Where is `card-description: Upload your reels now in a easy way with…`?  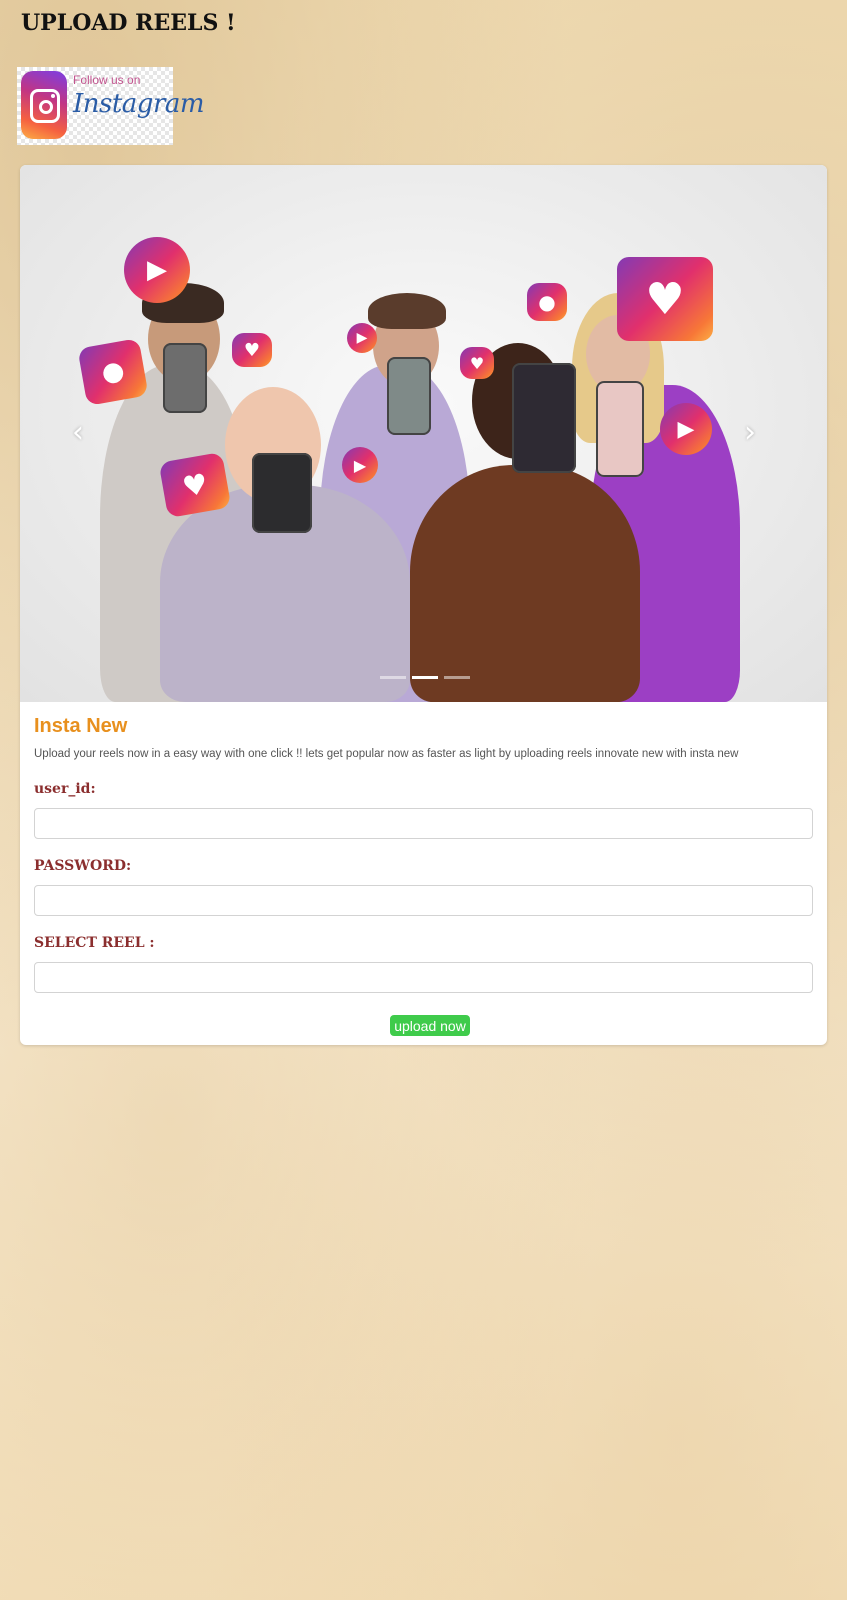
card-description: Upload your reels now in a easy way with… is located at coordinates (386, 754).